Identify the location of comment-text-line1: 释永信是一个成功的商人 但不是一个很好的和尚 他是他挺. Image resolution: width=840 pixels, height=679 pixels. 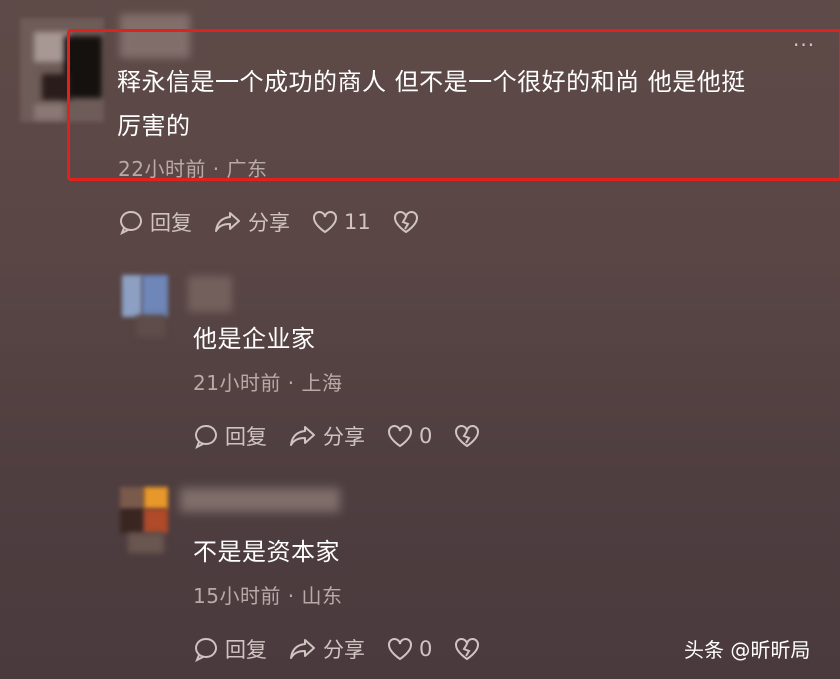
(431, 82).